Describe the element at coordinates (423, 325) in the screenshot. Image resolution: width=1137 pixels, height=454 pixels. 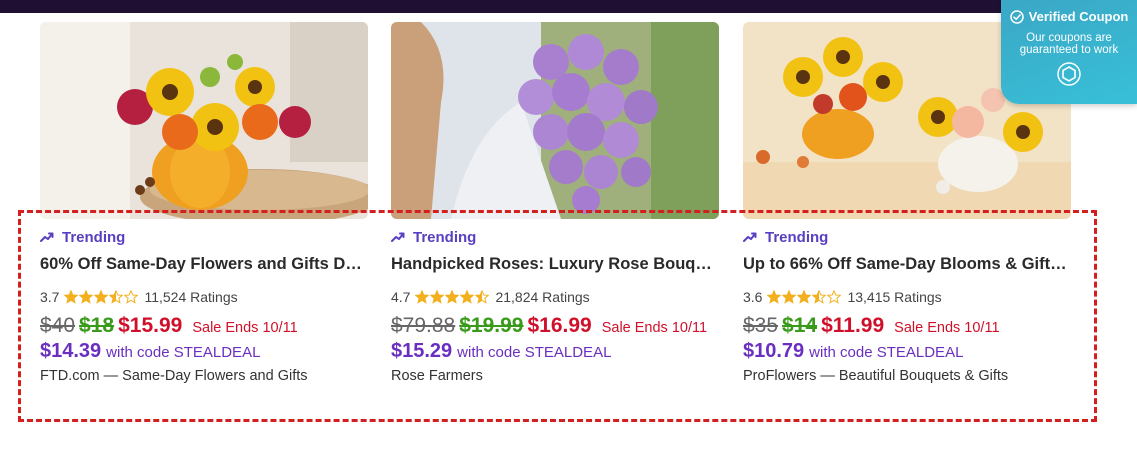
I see `original-price: $79.88` at that location.